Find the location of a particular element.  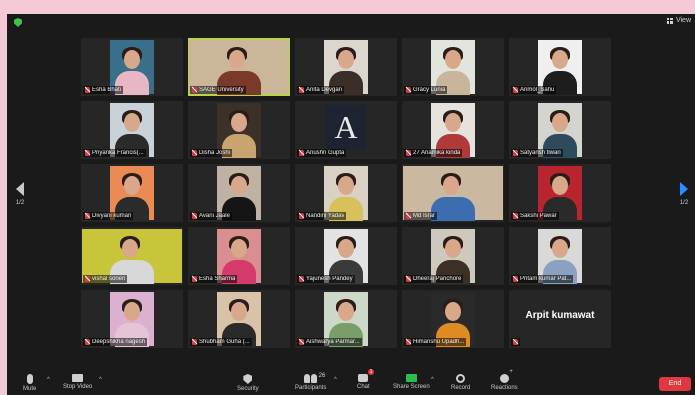

participant-name: Yajunesh Pandey is located at coordinates (329, 279).